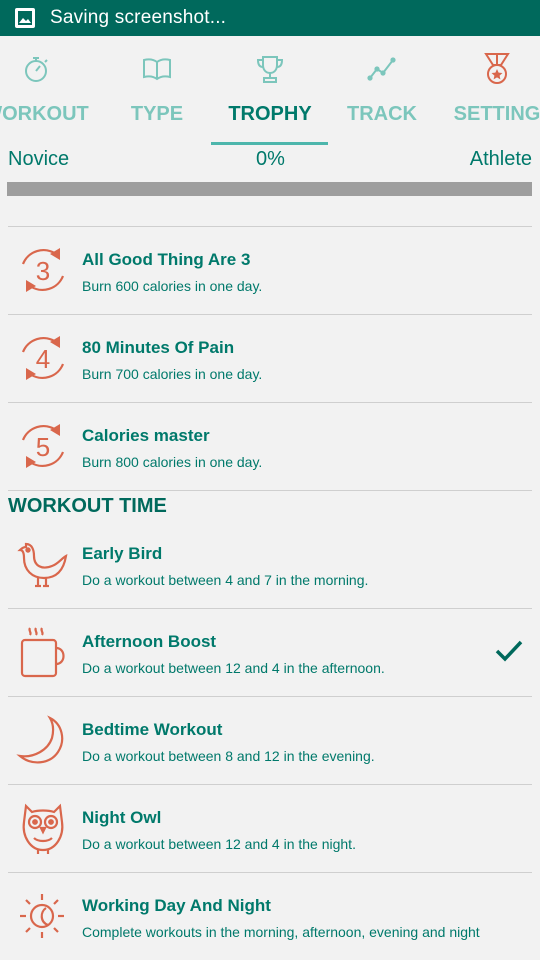  I want to click on rank-start-label: Novice, so click(39, 159).